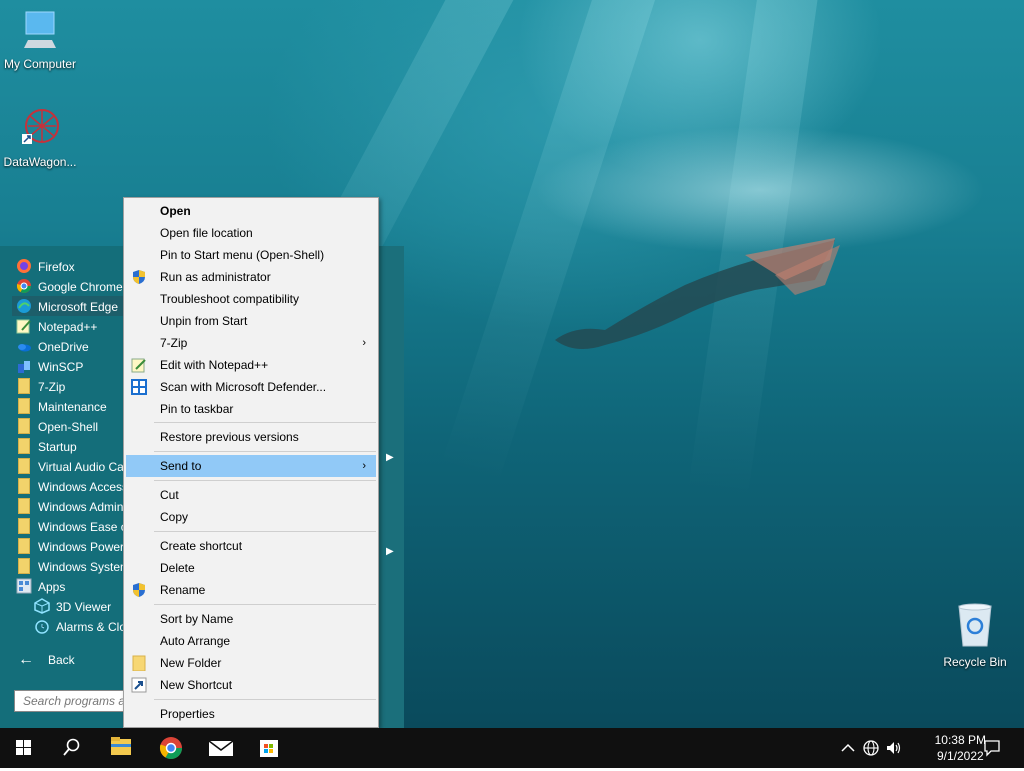 The image size is (1024, 771). I want to click on menu-item-open: Open, so click(251, 211).